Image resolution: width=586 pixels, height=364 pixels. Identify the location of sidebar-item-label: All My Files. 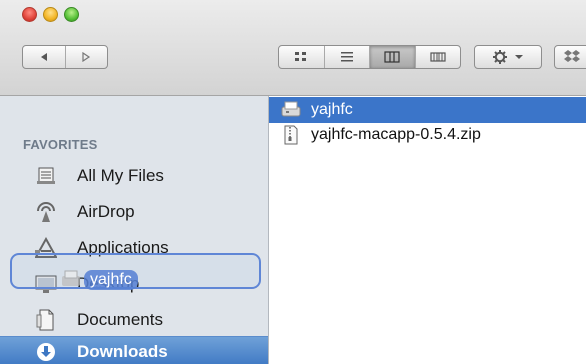
(120, 175).